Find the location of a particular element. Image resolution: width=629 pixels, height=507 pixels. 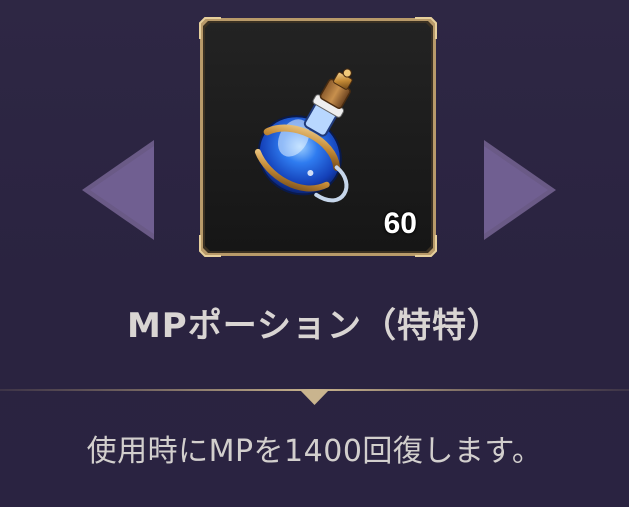

previous-item-button is located at coordinates (117, 190).